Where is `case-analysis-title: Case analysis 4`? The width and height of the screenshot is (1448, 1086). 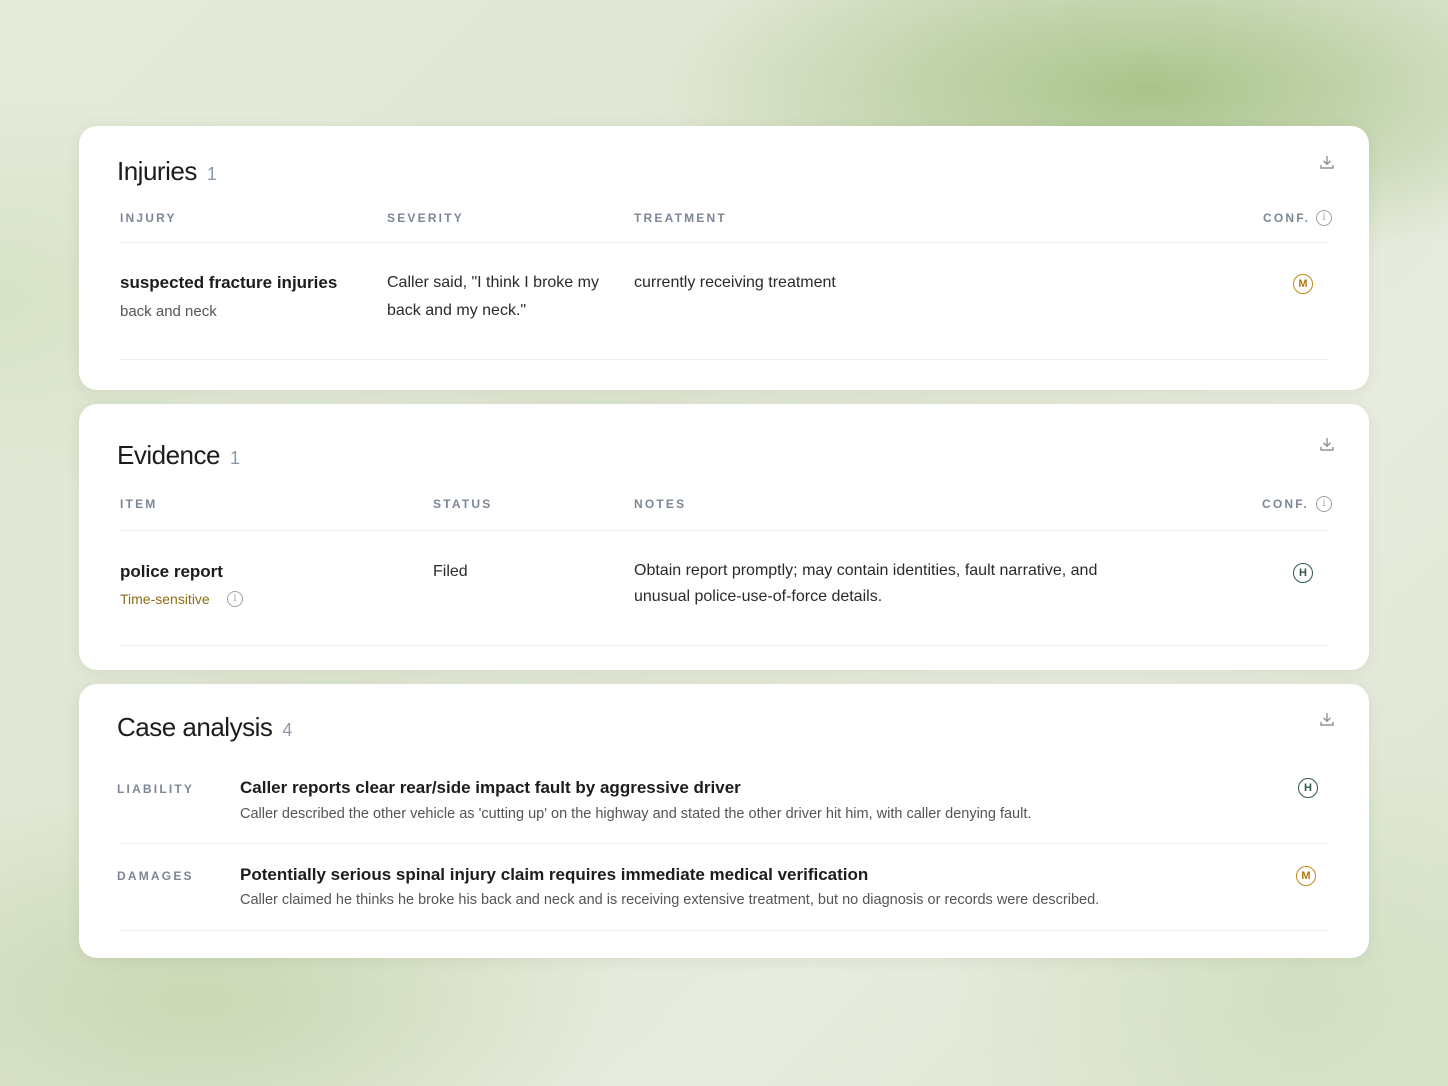
case-analysis-title: Case analysis 4 is located at coordinates (204, 727).